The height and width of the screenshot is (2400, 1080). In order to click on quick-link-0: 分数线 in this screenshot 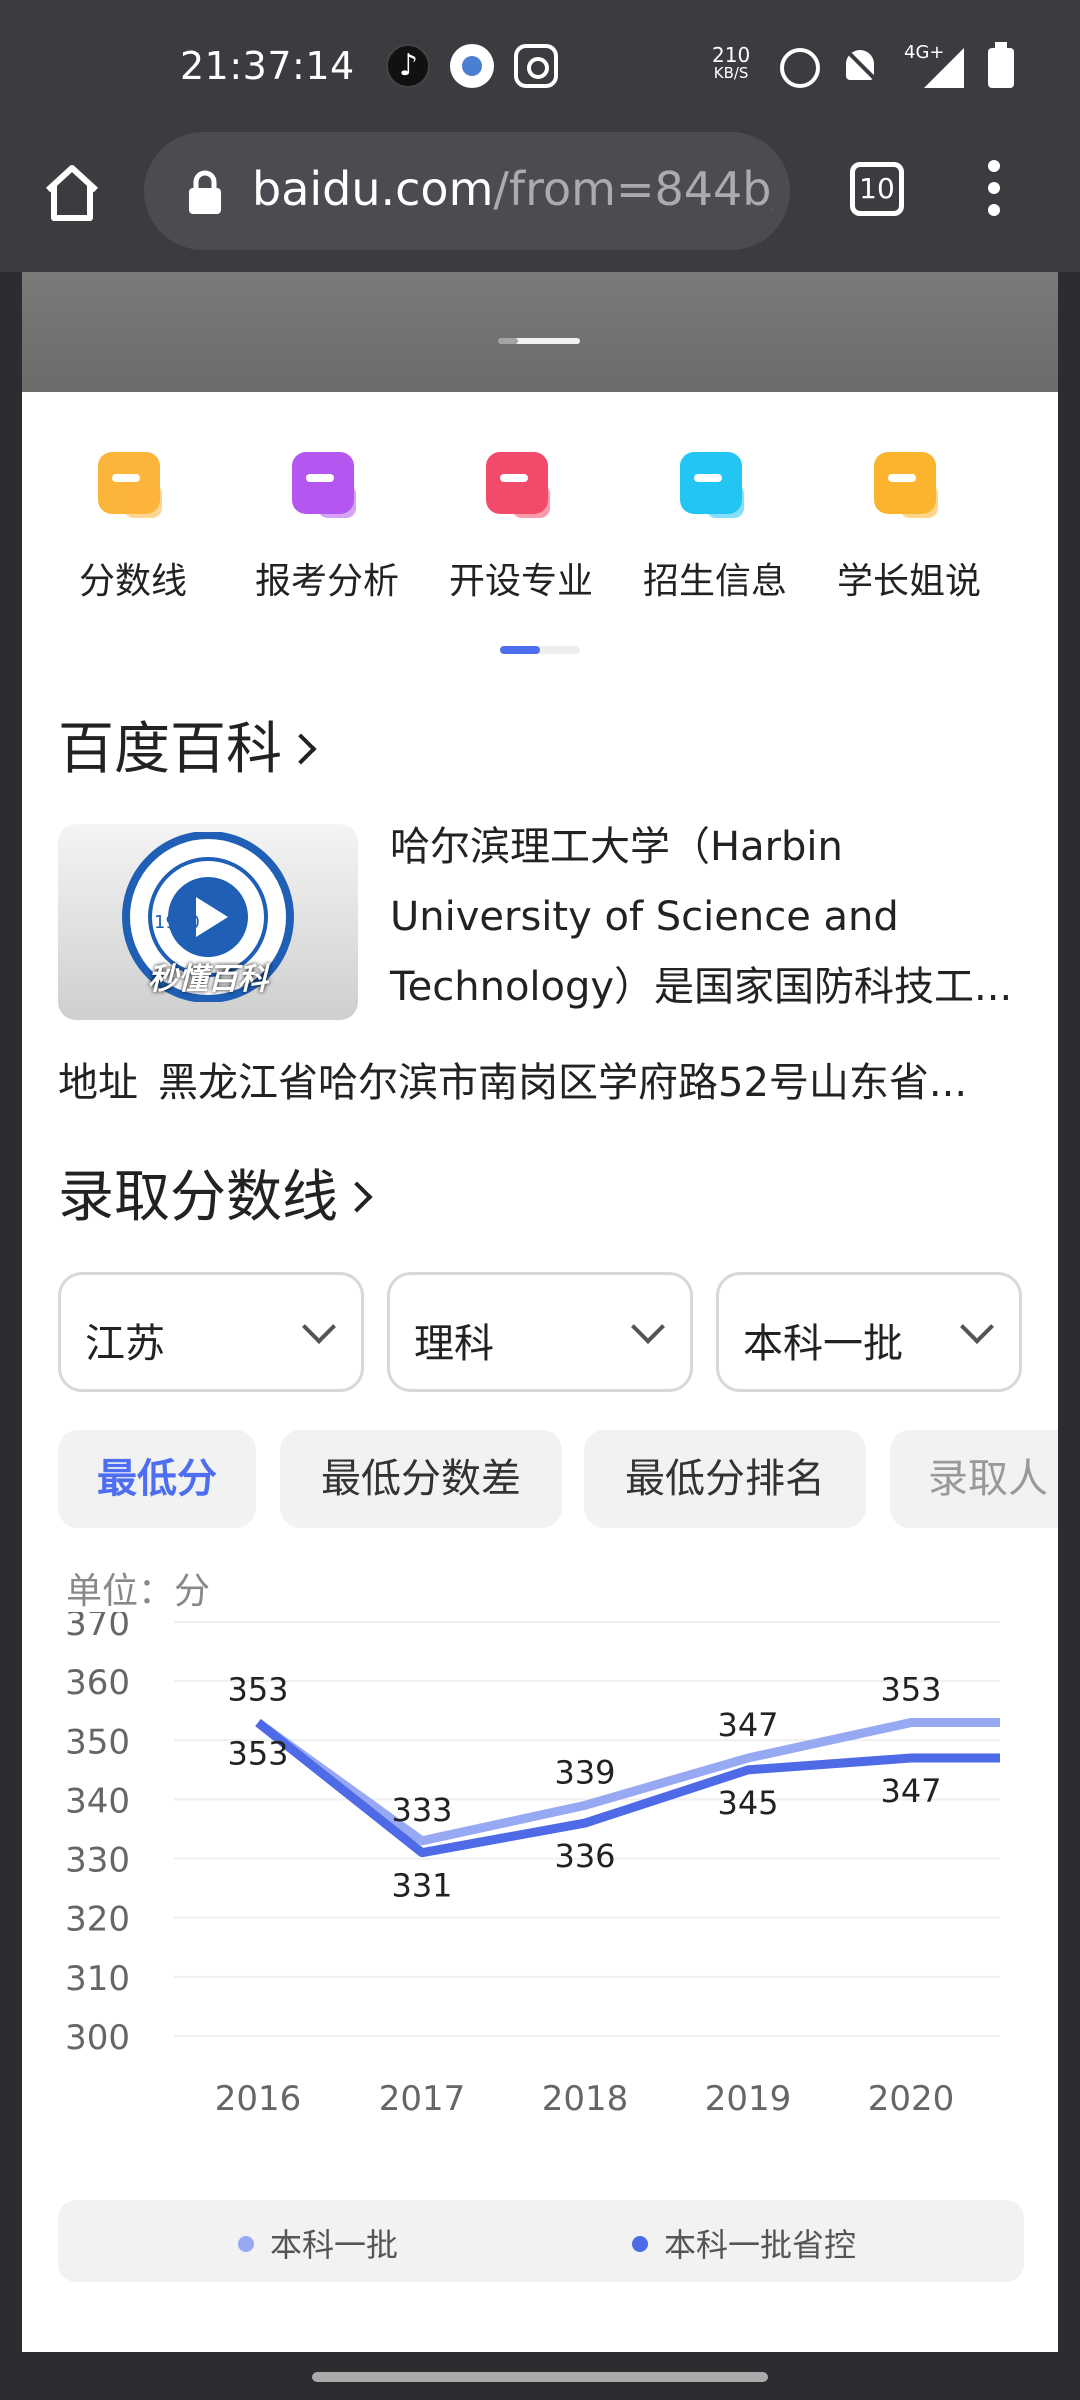, I will do `click(133, 528)`.